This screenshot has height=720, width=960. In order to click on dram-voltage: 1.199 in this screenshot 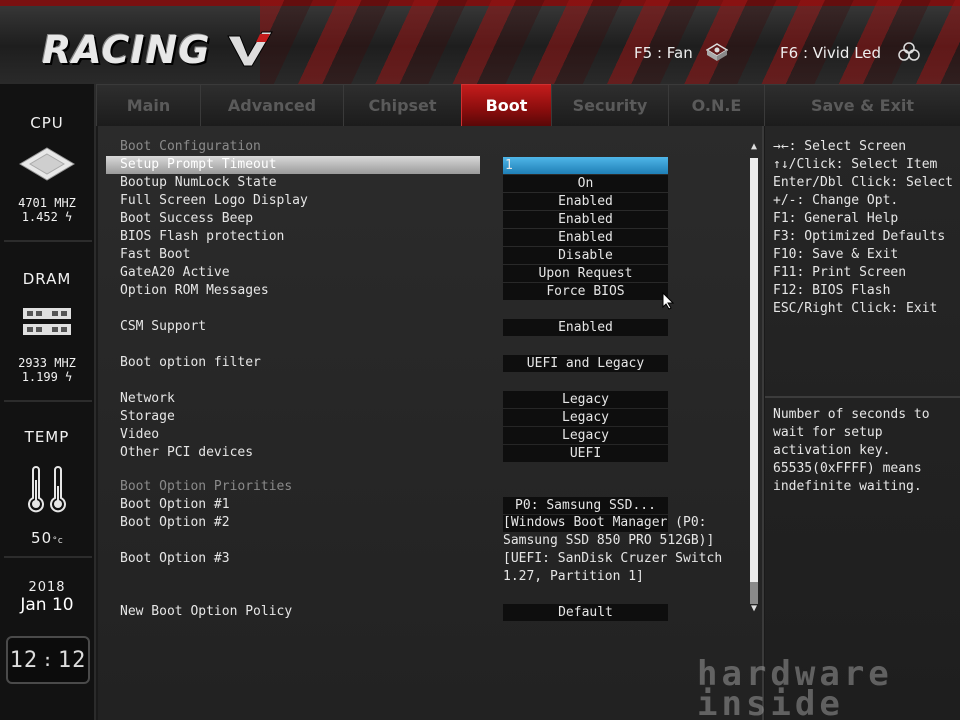, I will do `click(39, 377)`.